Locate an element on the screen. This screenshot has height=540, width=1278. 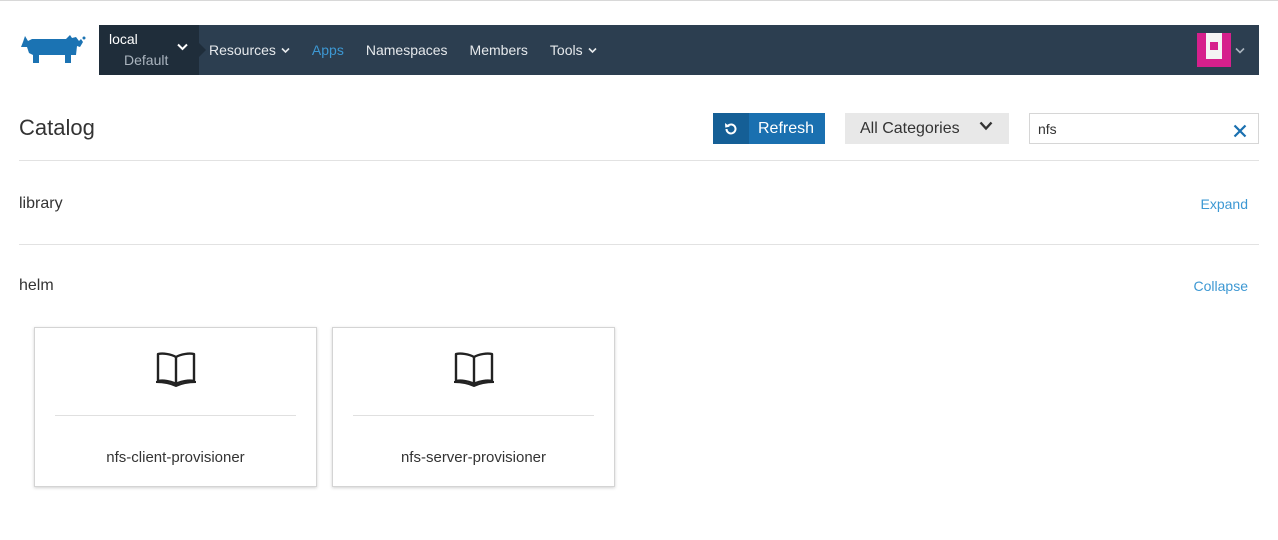
header-divider is located at coordinates (639, 160).